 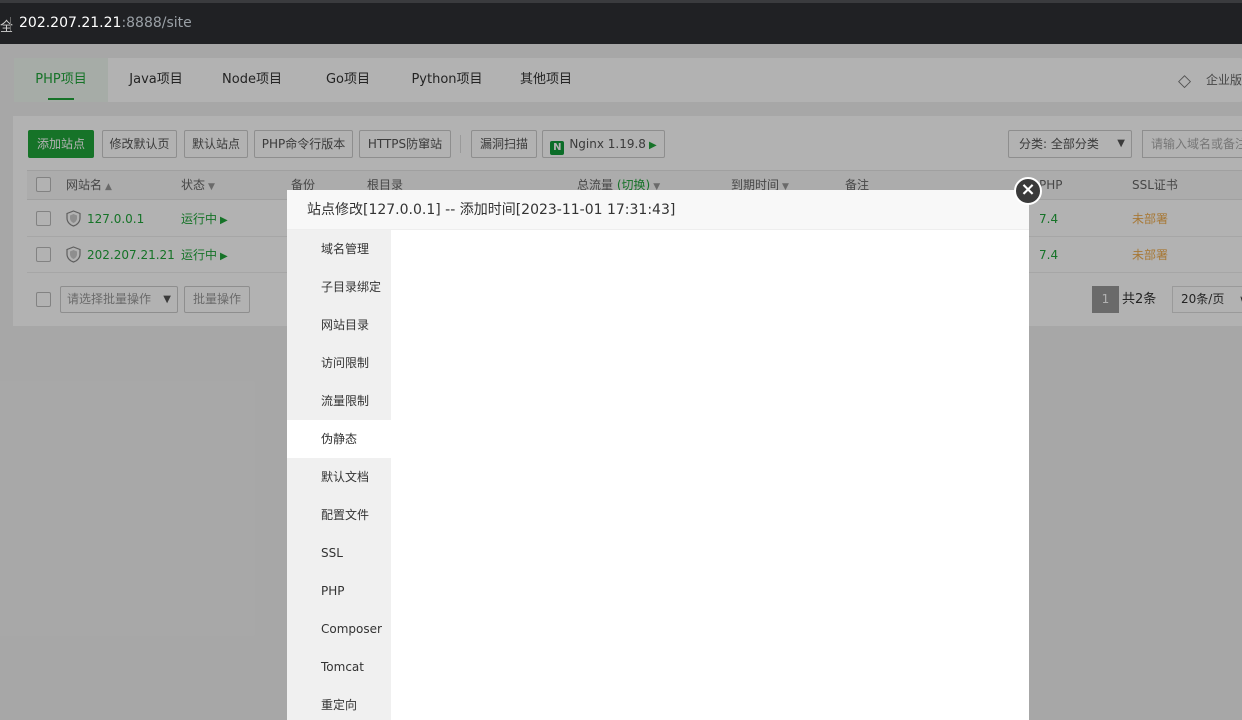 What do you see at coordinates (6, 25) in the screenshot?
I see `site-info-icon: 全` at bounding box center [6, 25].